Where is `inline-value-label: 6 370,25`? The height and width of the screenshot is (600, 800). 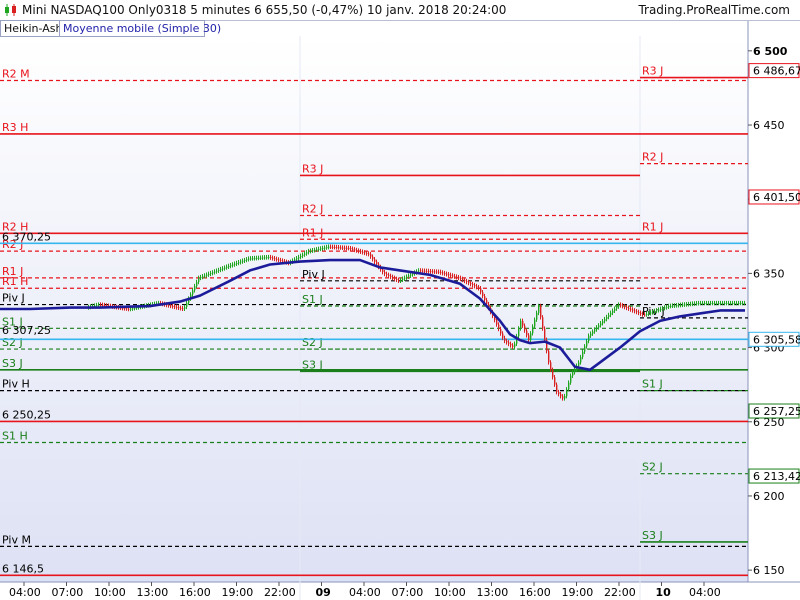 inline-value-label: 6 370,25 is located at coordinates (26, 236).